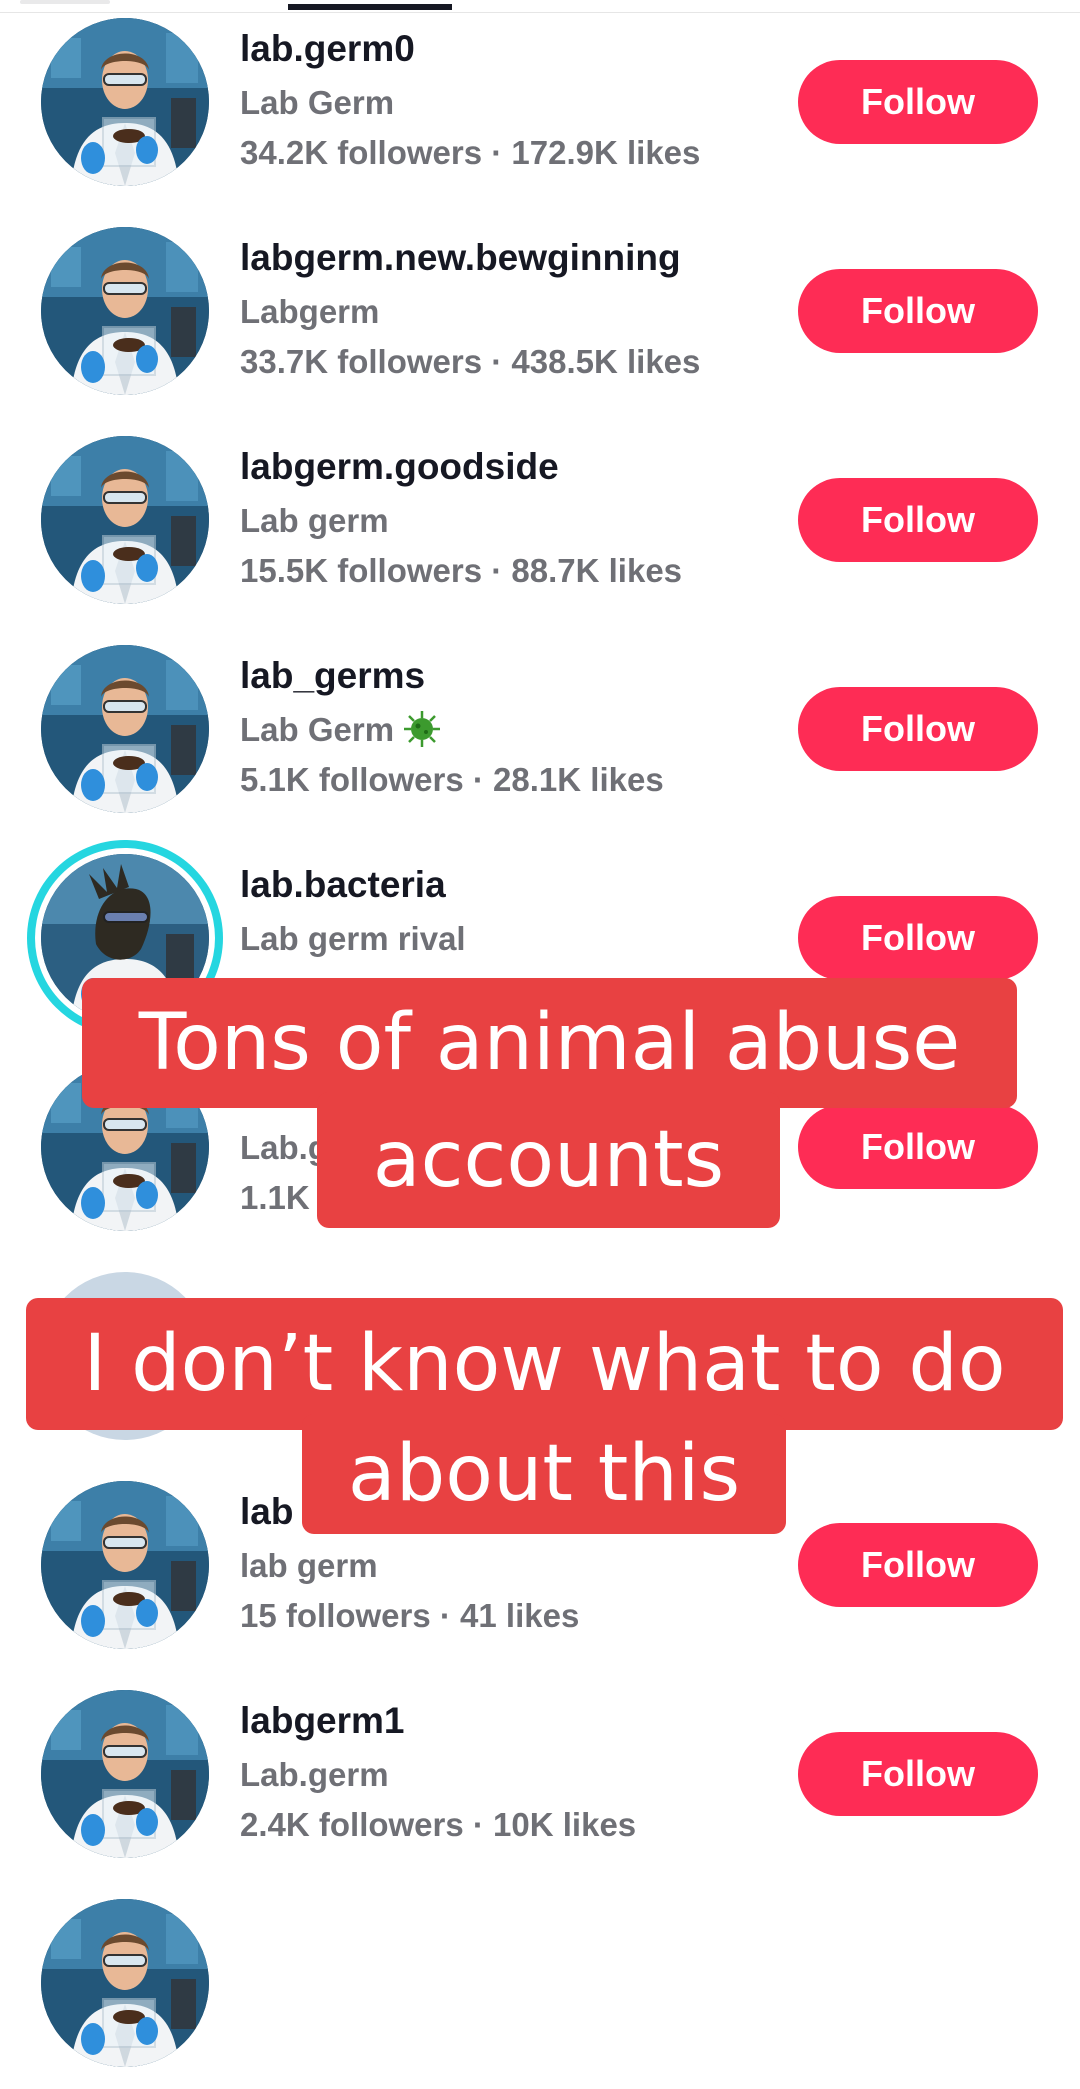 The width and height of the screenshot is (1080, 2089). What do you see at coordinates (284, 1147) in the screenshot?
I see `display-name: Lab.g` at bounding box center [284, 1147].